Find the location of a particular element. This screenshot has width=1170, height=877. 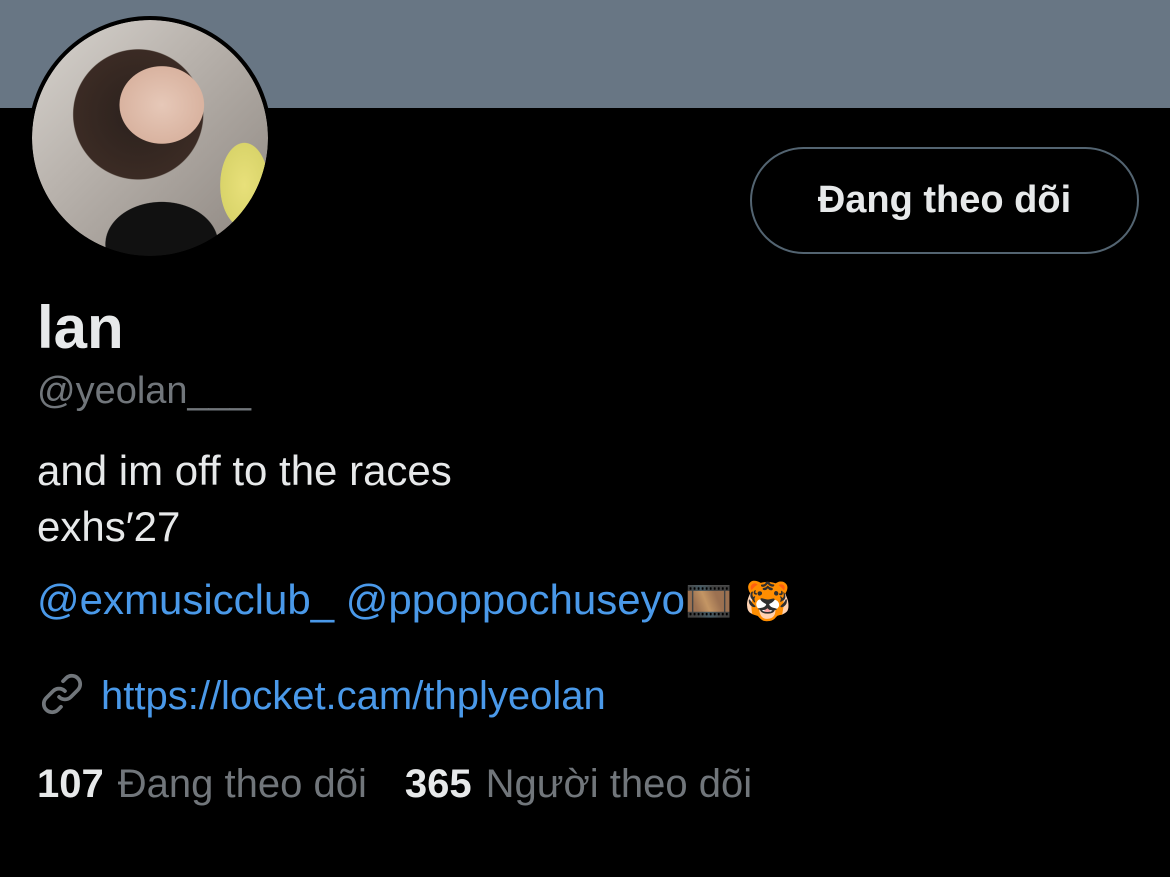

following-stat: 107 Đang theo dõi is located at coordinates (202, 784).